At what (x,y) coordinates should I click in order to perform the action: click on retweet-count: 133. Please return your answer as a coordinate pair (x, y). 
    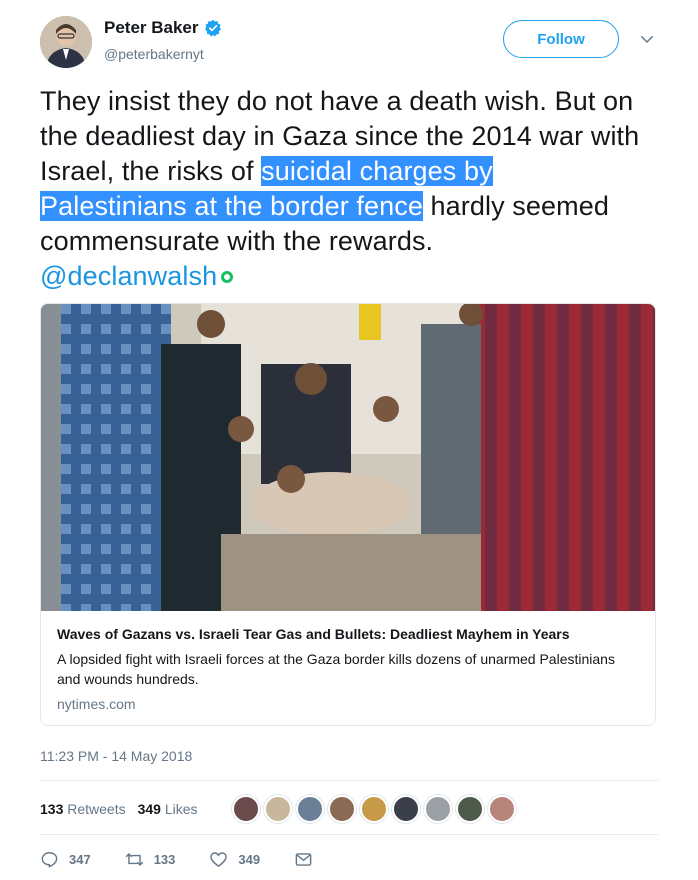
    Looking at the image, I should click on (164, 859).